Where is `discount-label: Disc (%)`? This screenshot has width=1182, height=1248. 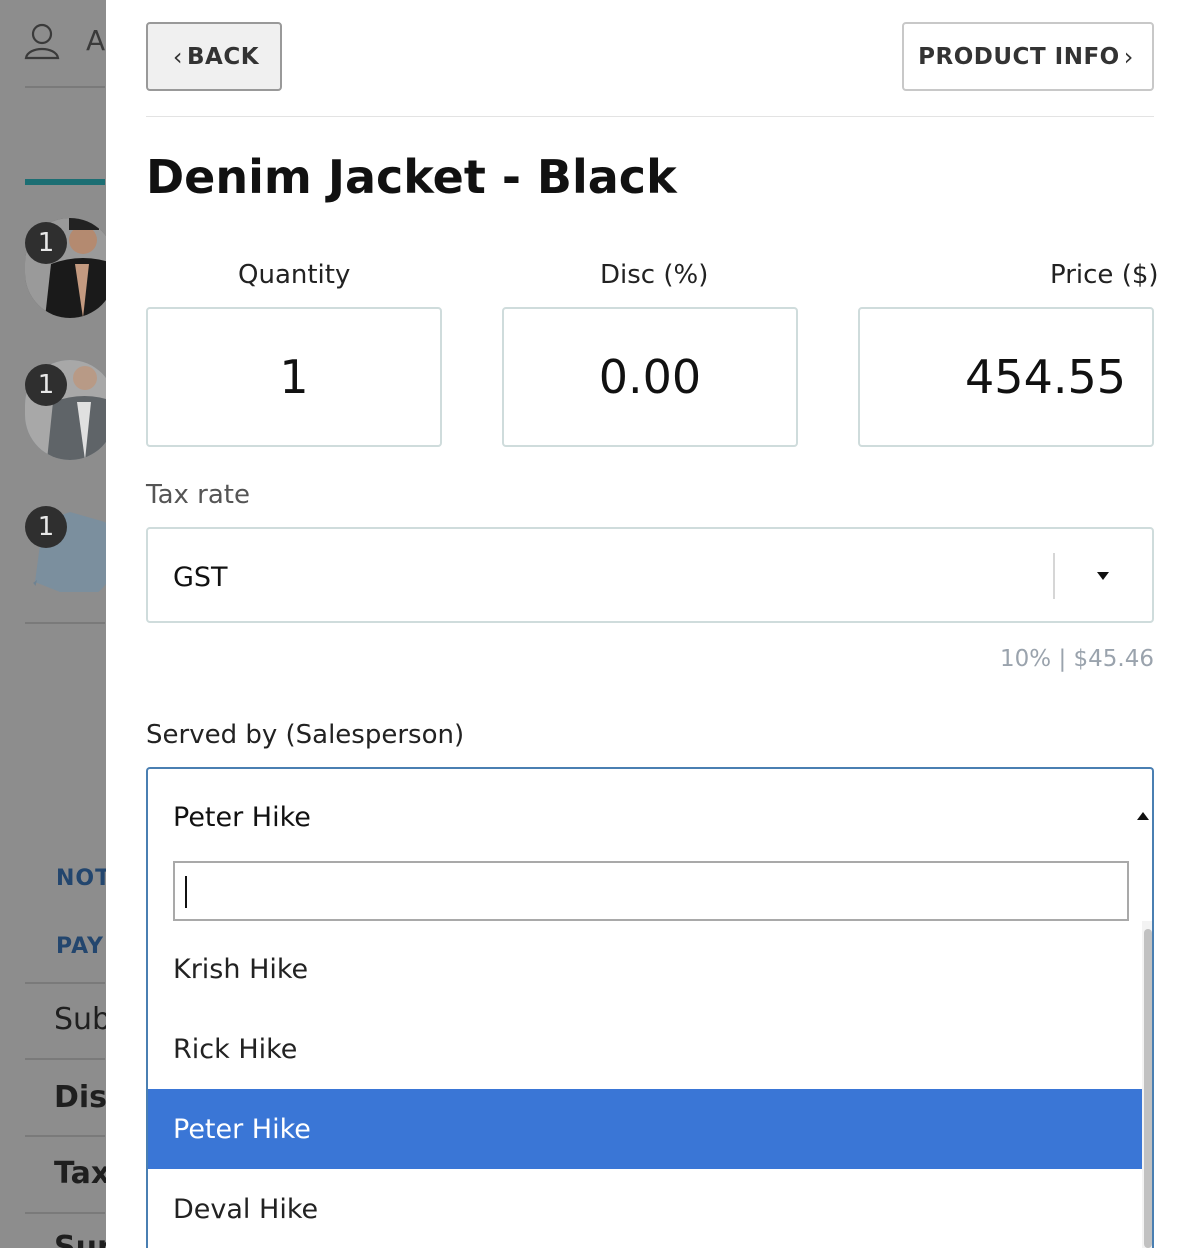
discount-label: Disc (%) is located at coordinates (654, 275).